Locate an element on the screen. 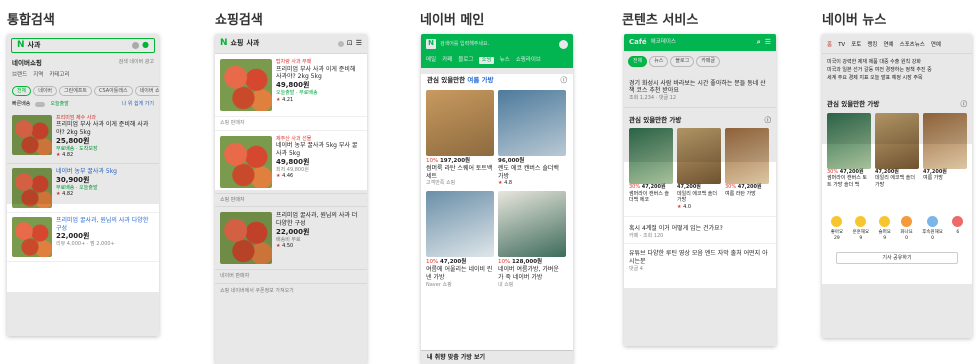  tab-news: 뉴스 is located at coordinates (505, 60).